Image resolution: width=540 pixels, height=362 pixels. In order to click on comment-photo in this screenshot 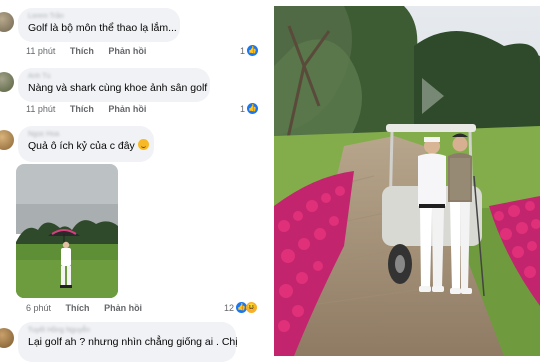, I will do `click(67, 231)`.